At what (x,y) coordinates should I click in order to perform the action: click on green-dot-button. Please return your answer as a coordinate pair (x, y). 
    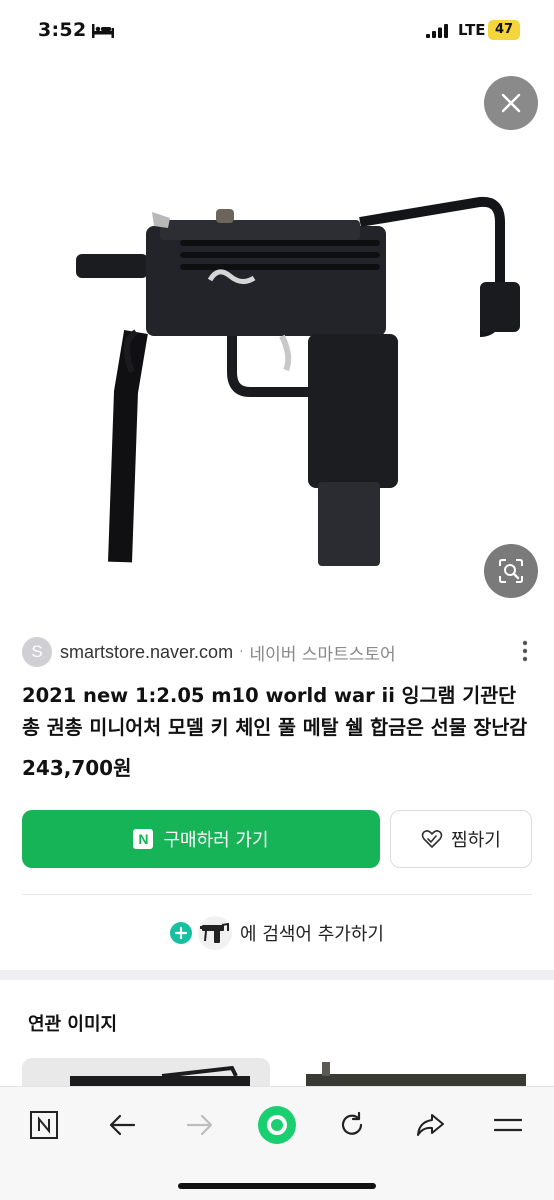
    Looking at the image, I should click on (277, 1125).